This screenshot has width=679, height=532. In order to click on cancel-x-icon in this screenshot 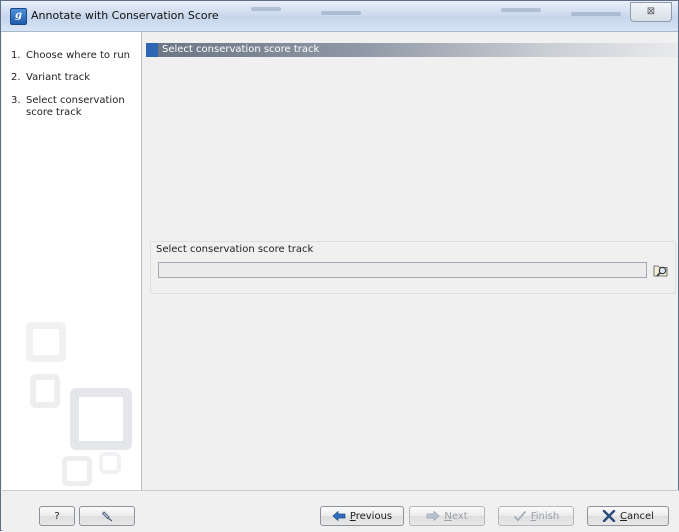, I will do `click(609, 516)`.